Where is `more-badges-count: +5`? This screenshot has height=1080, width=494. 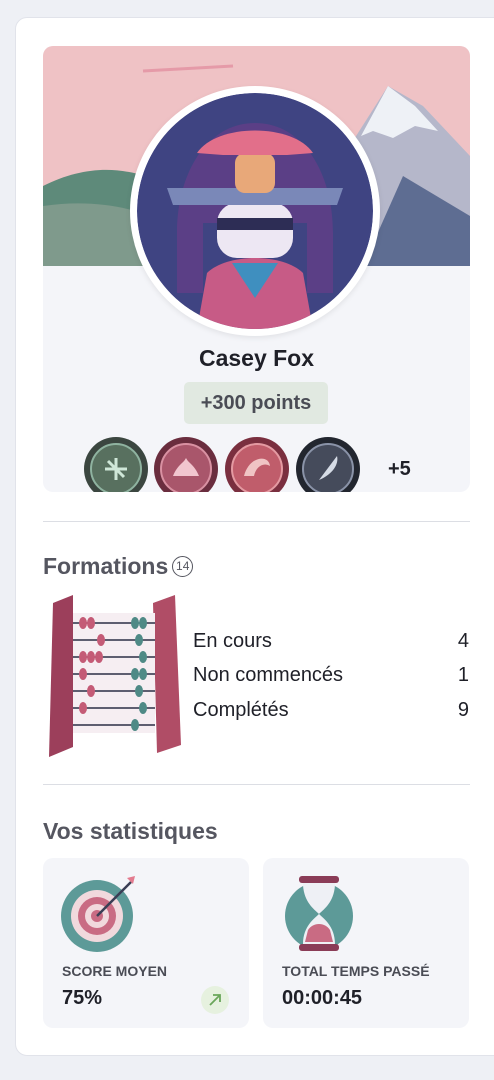
more-badges-count: +5 is located at coordinates (399, 469).